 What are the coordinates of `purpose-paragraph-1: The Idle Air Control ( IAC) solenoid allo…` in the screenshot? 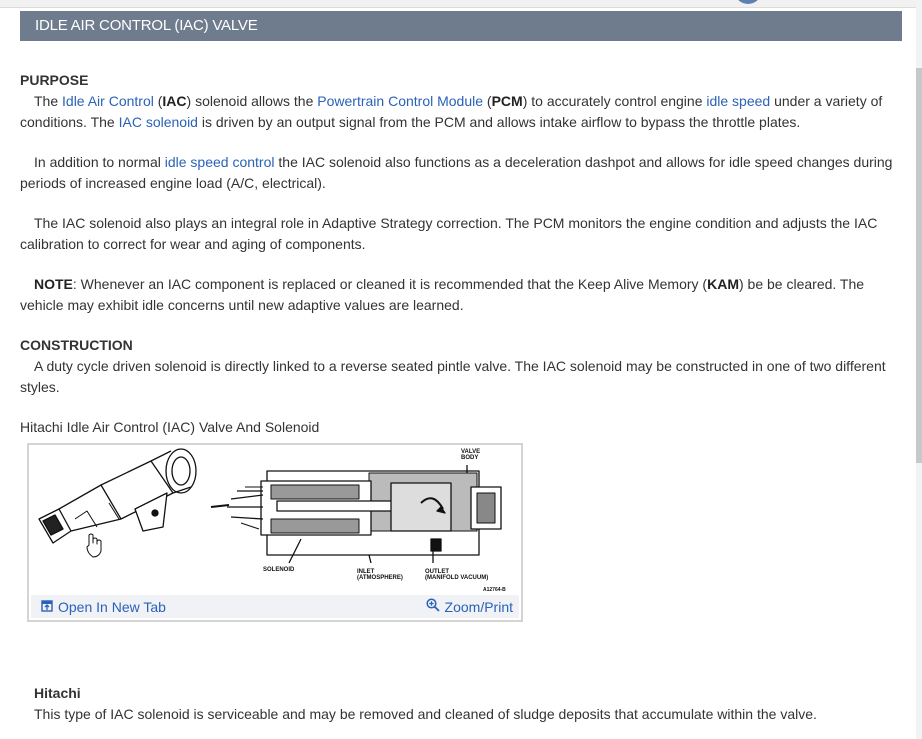 It's located at (460, 111).